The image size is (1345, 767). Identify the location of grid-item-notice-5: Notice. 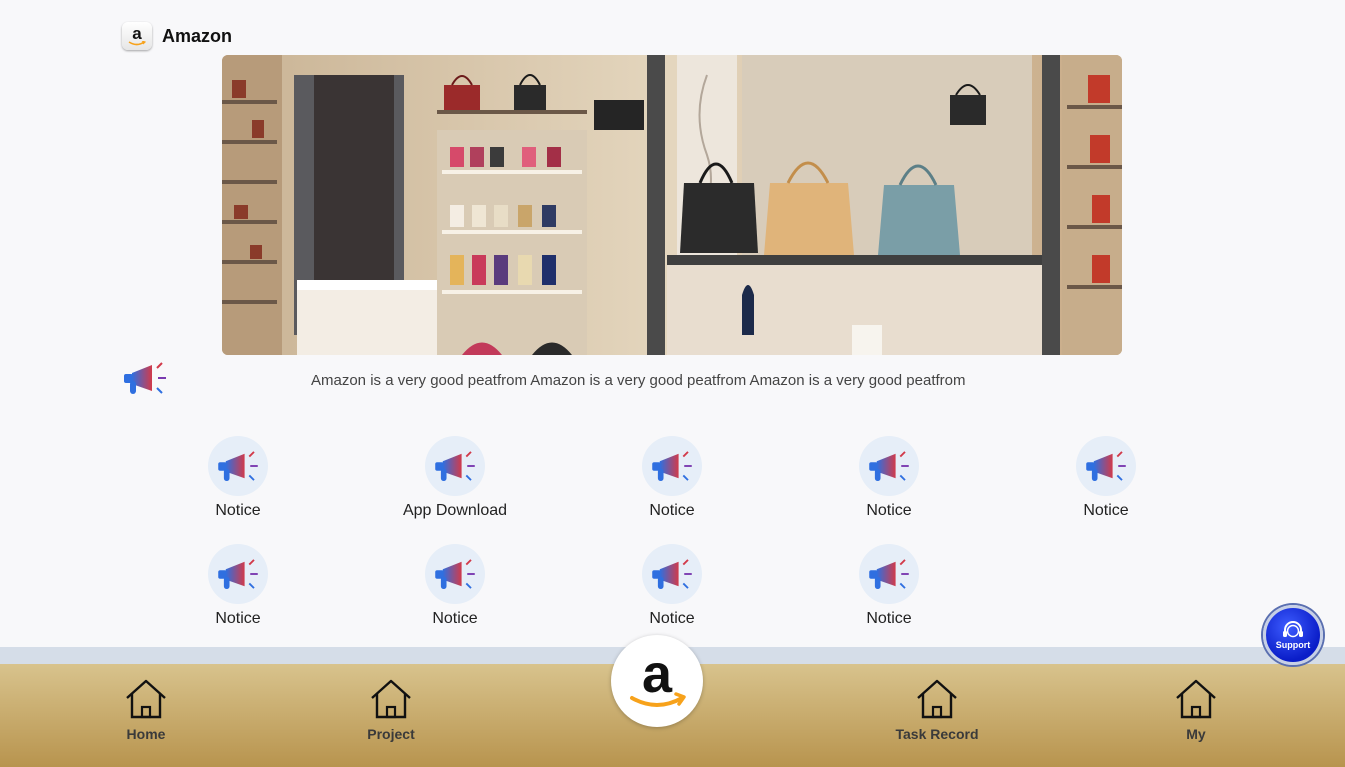
(238, 586).